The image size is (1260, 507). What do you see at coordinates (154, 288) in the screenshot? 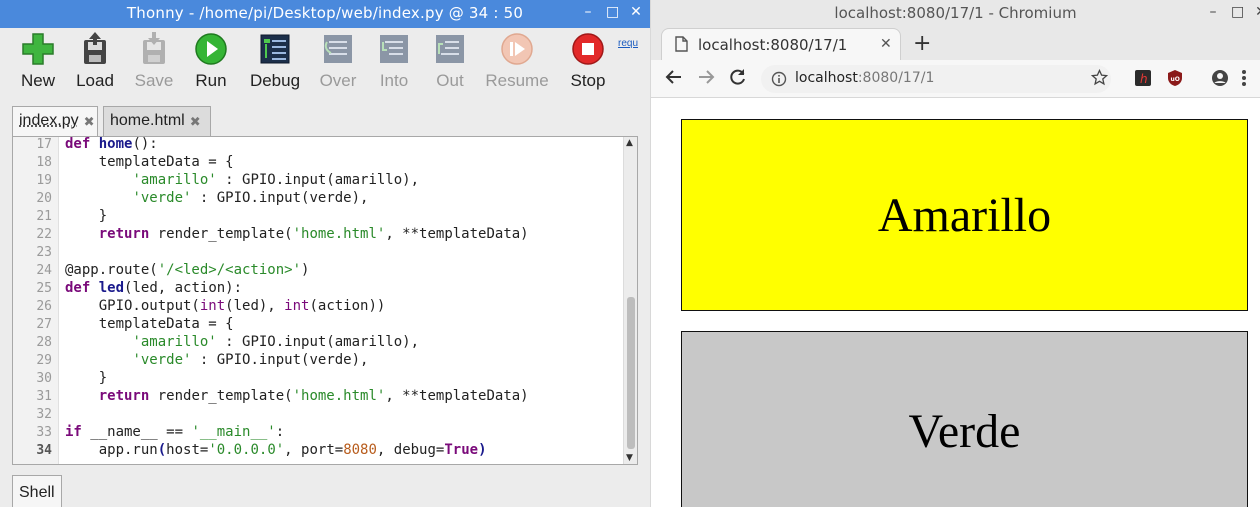
I see `code-line: def led(led, action):` at bounding box center [154, 288].